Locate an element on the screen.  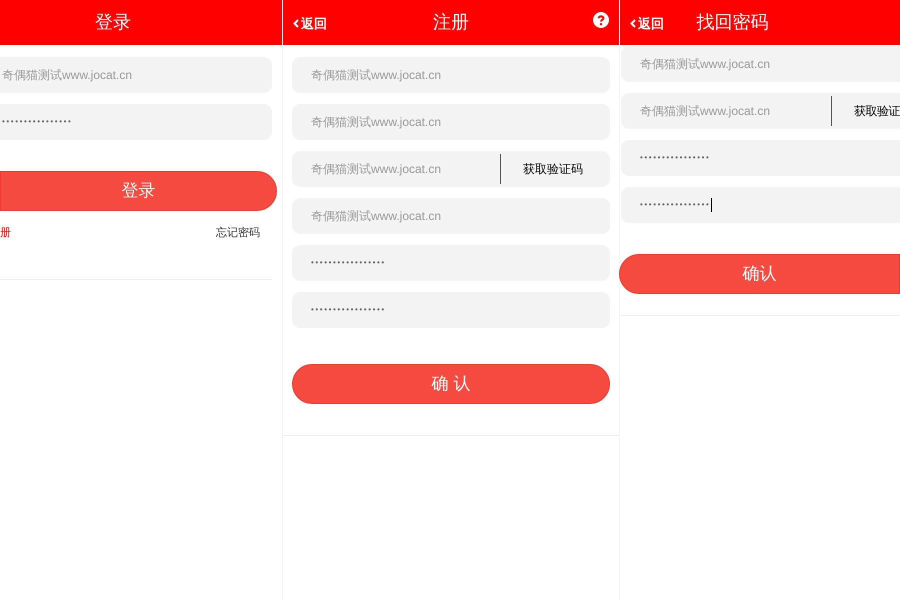
submit-button: 确 认 is located at coordinates (451, 384).